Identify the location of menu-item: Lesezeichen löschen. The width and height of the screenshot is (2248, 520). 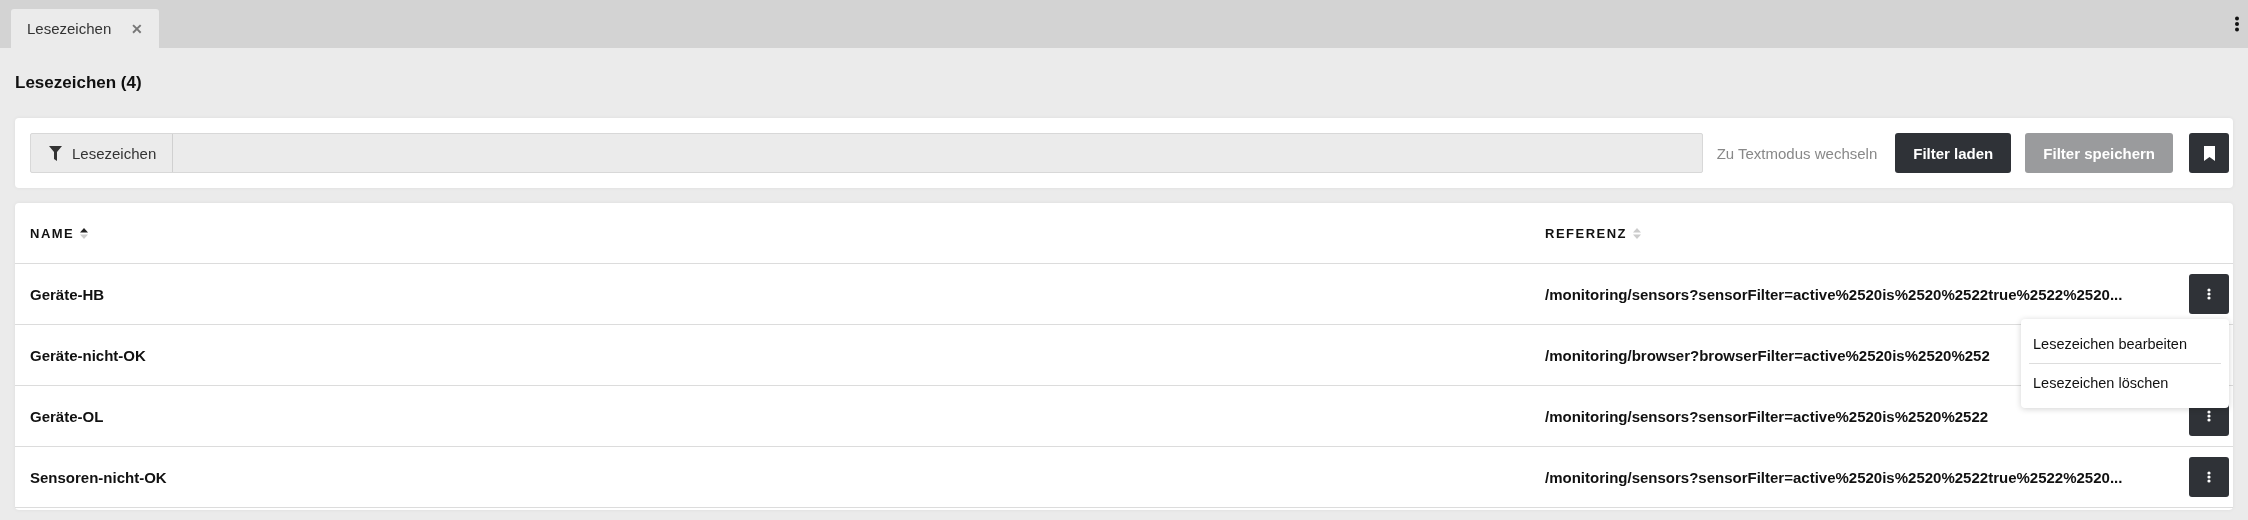
(2125, 383).